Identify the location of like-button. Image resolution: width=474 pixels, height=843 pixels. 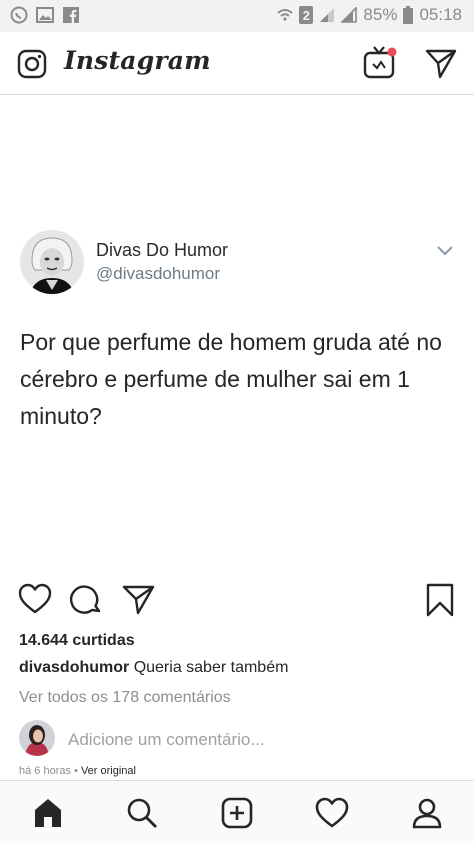
(35, 601).